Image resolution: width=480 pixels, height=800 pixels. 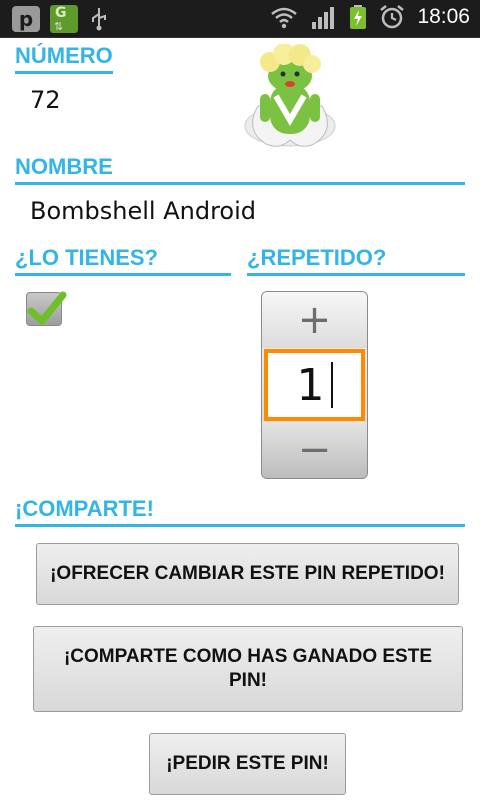 I want to click on g-sync-icon: G ⇅, so click(x=64, y=19).